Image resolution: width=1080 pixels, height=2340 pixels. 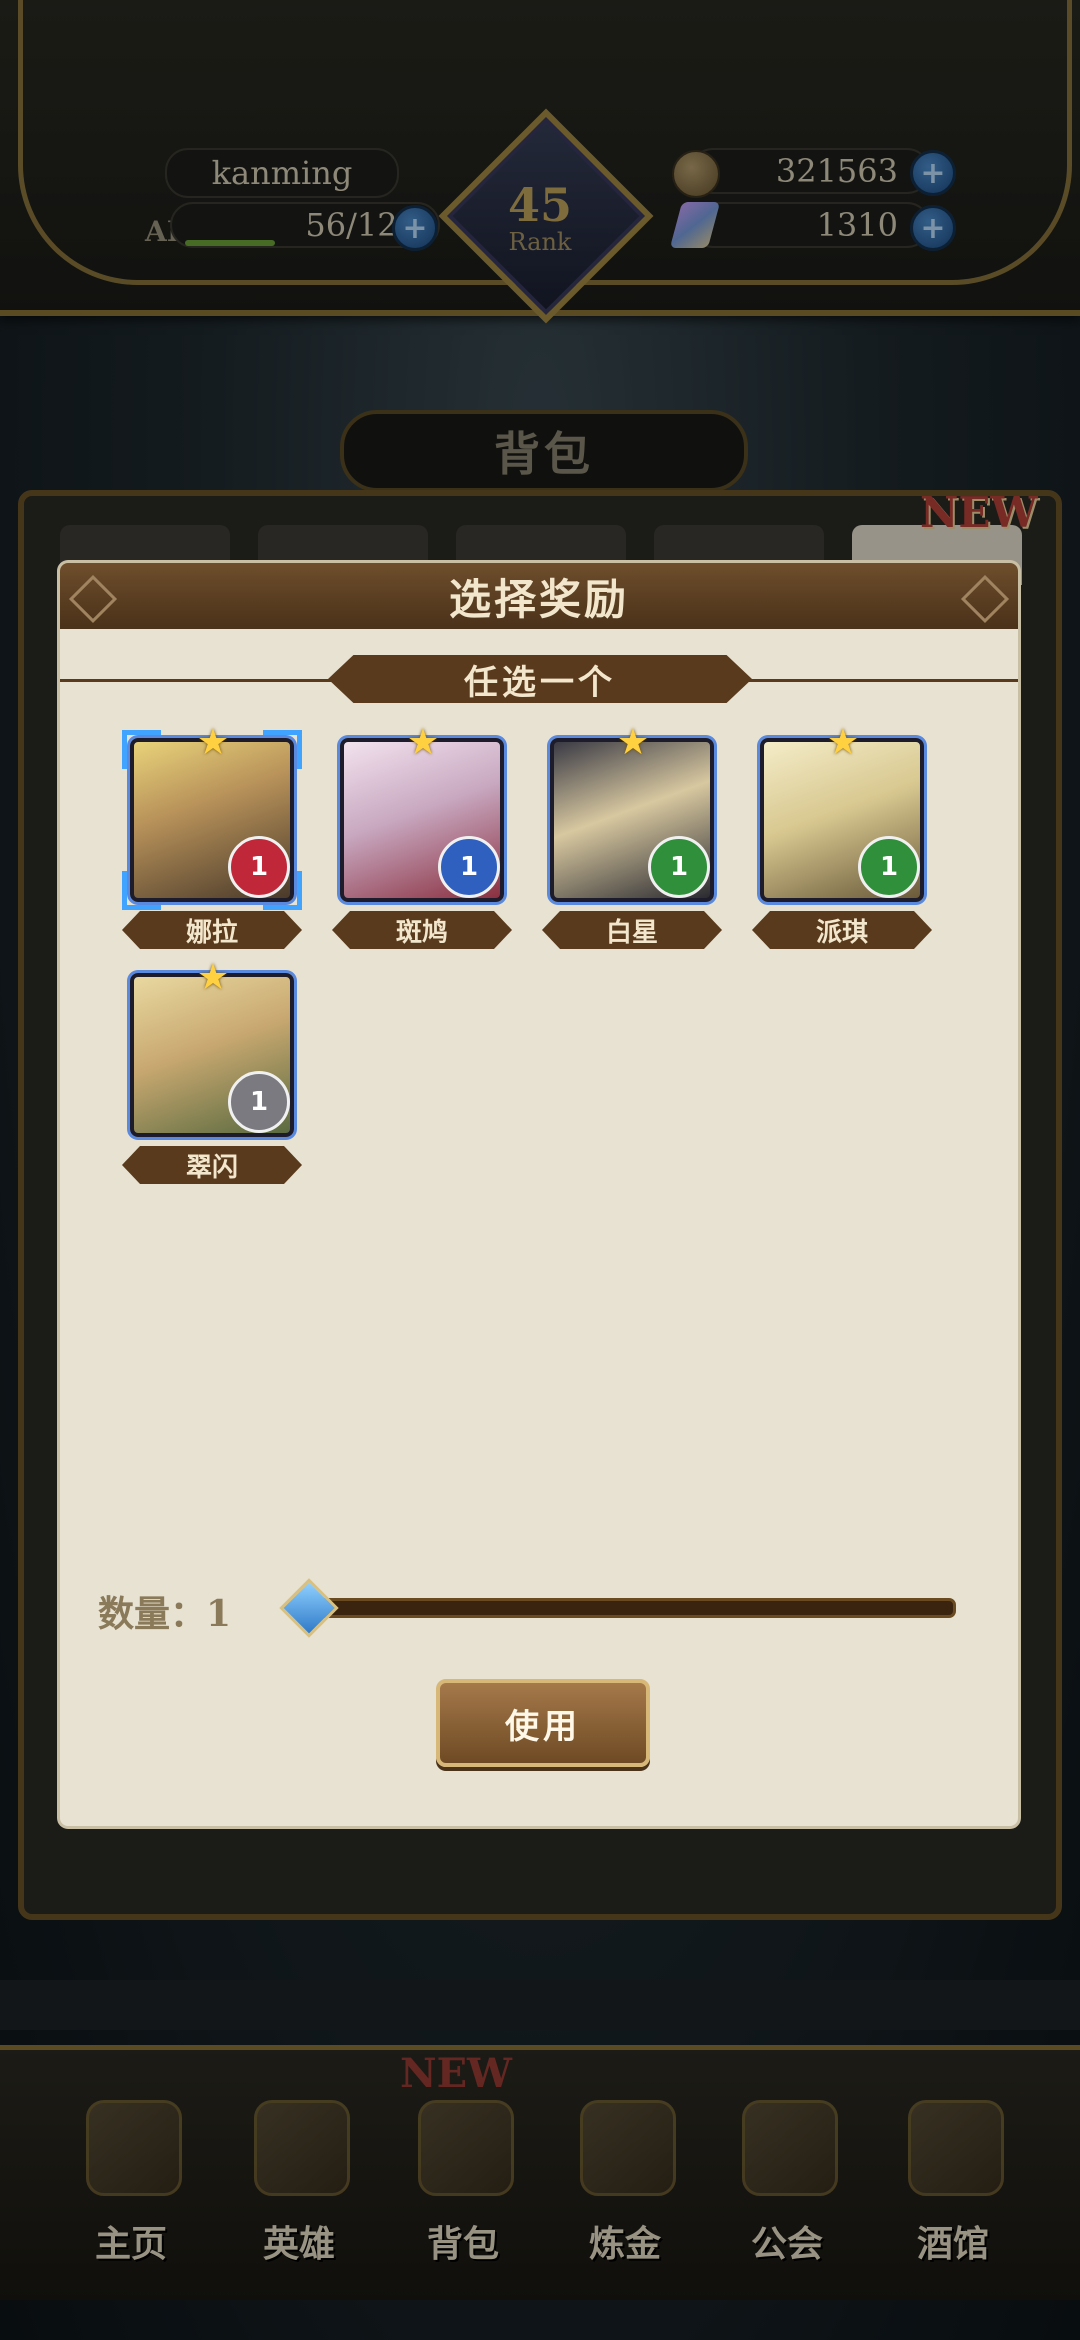 I want to click on hero-card-baixing: ★ 1, so click(x=632, y=813).